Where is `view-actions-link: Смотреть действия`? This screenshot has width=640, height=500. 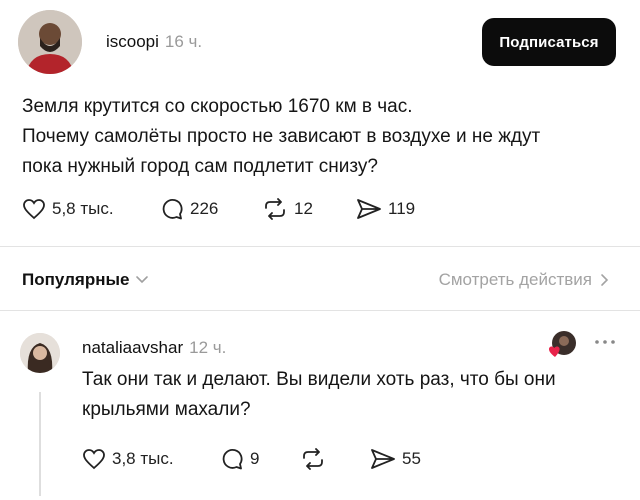 view-actions-link: Смотреть действия is located at coordinates (524, 280).